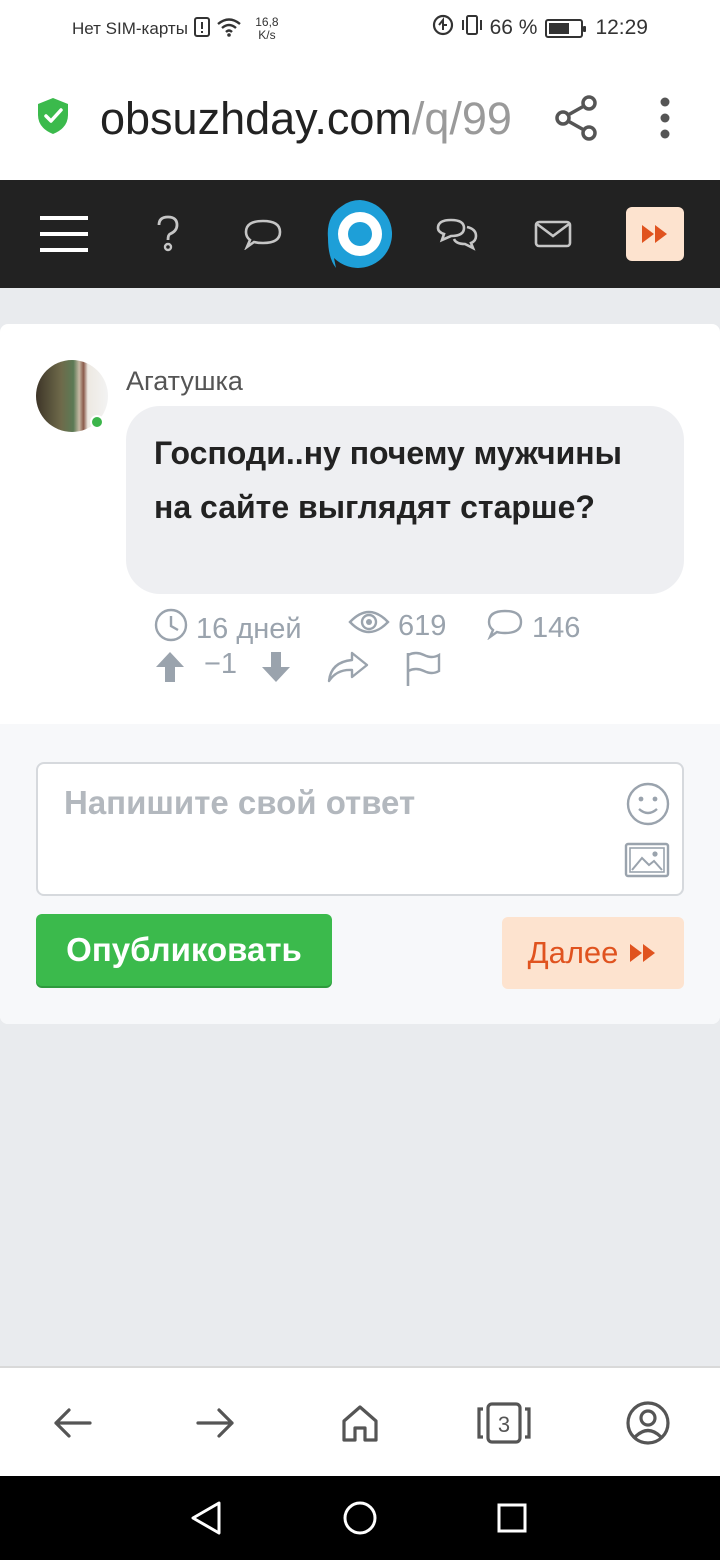 The image size is (720, 1560). I want to click on share-icon, so click(577, 118).